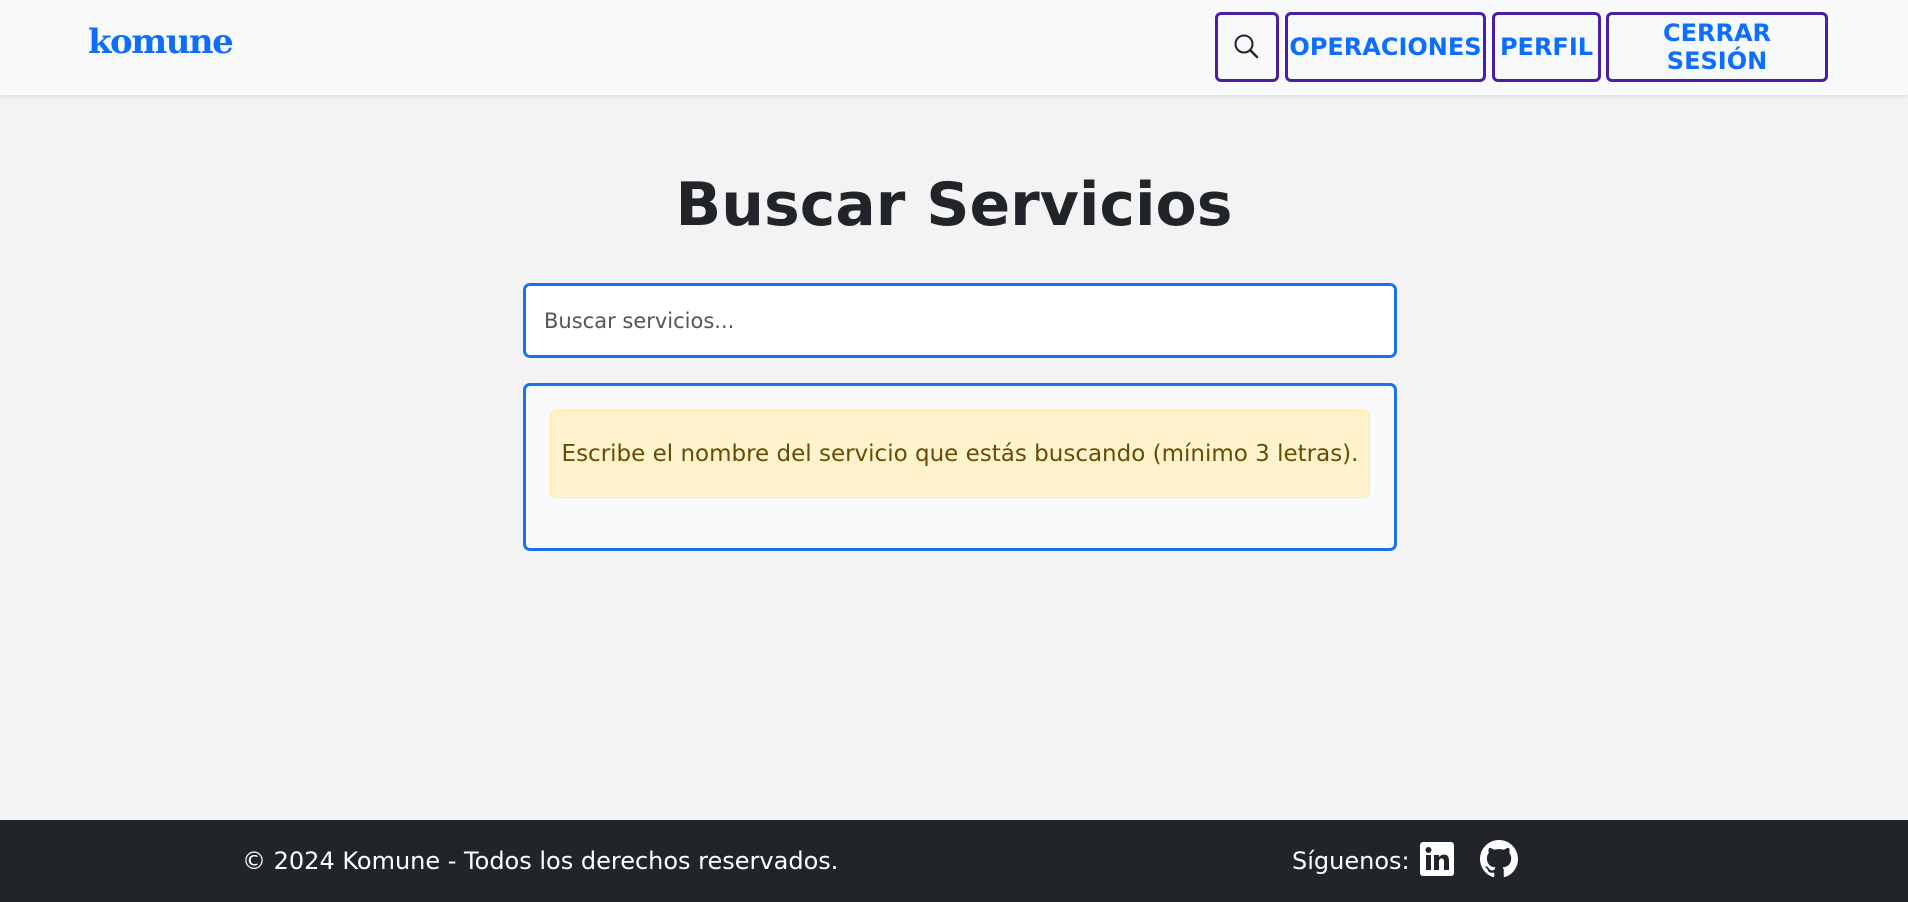 Image resolution: width=1908 pixels, height=902 pixels. I want to click on top-navbar: komune OPERACIONES PERFIL CERRAR SESIÓN, so click(954, 47).